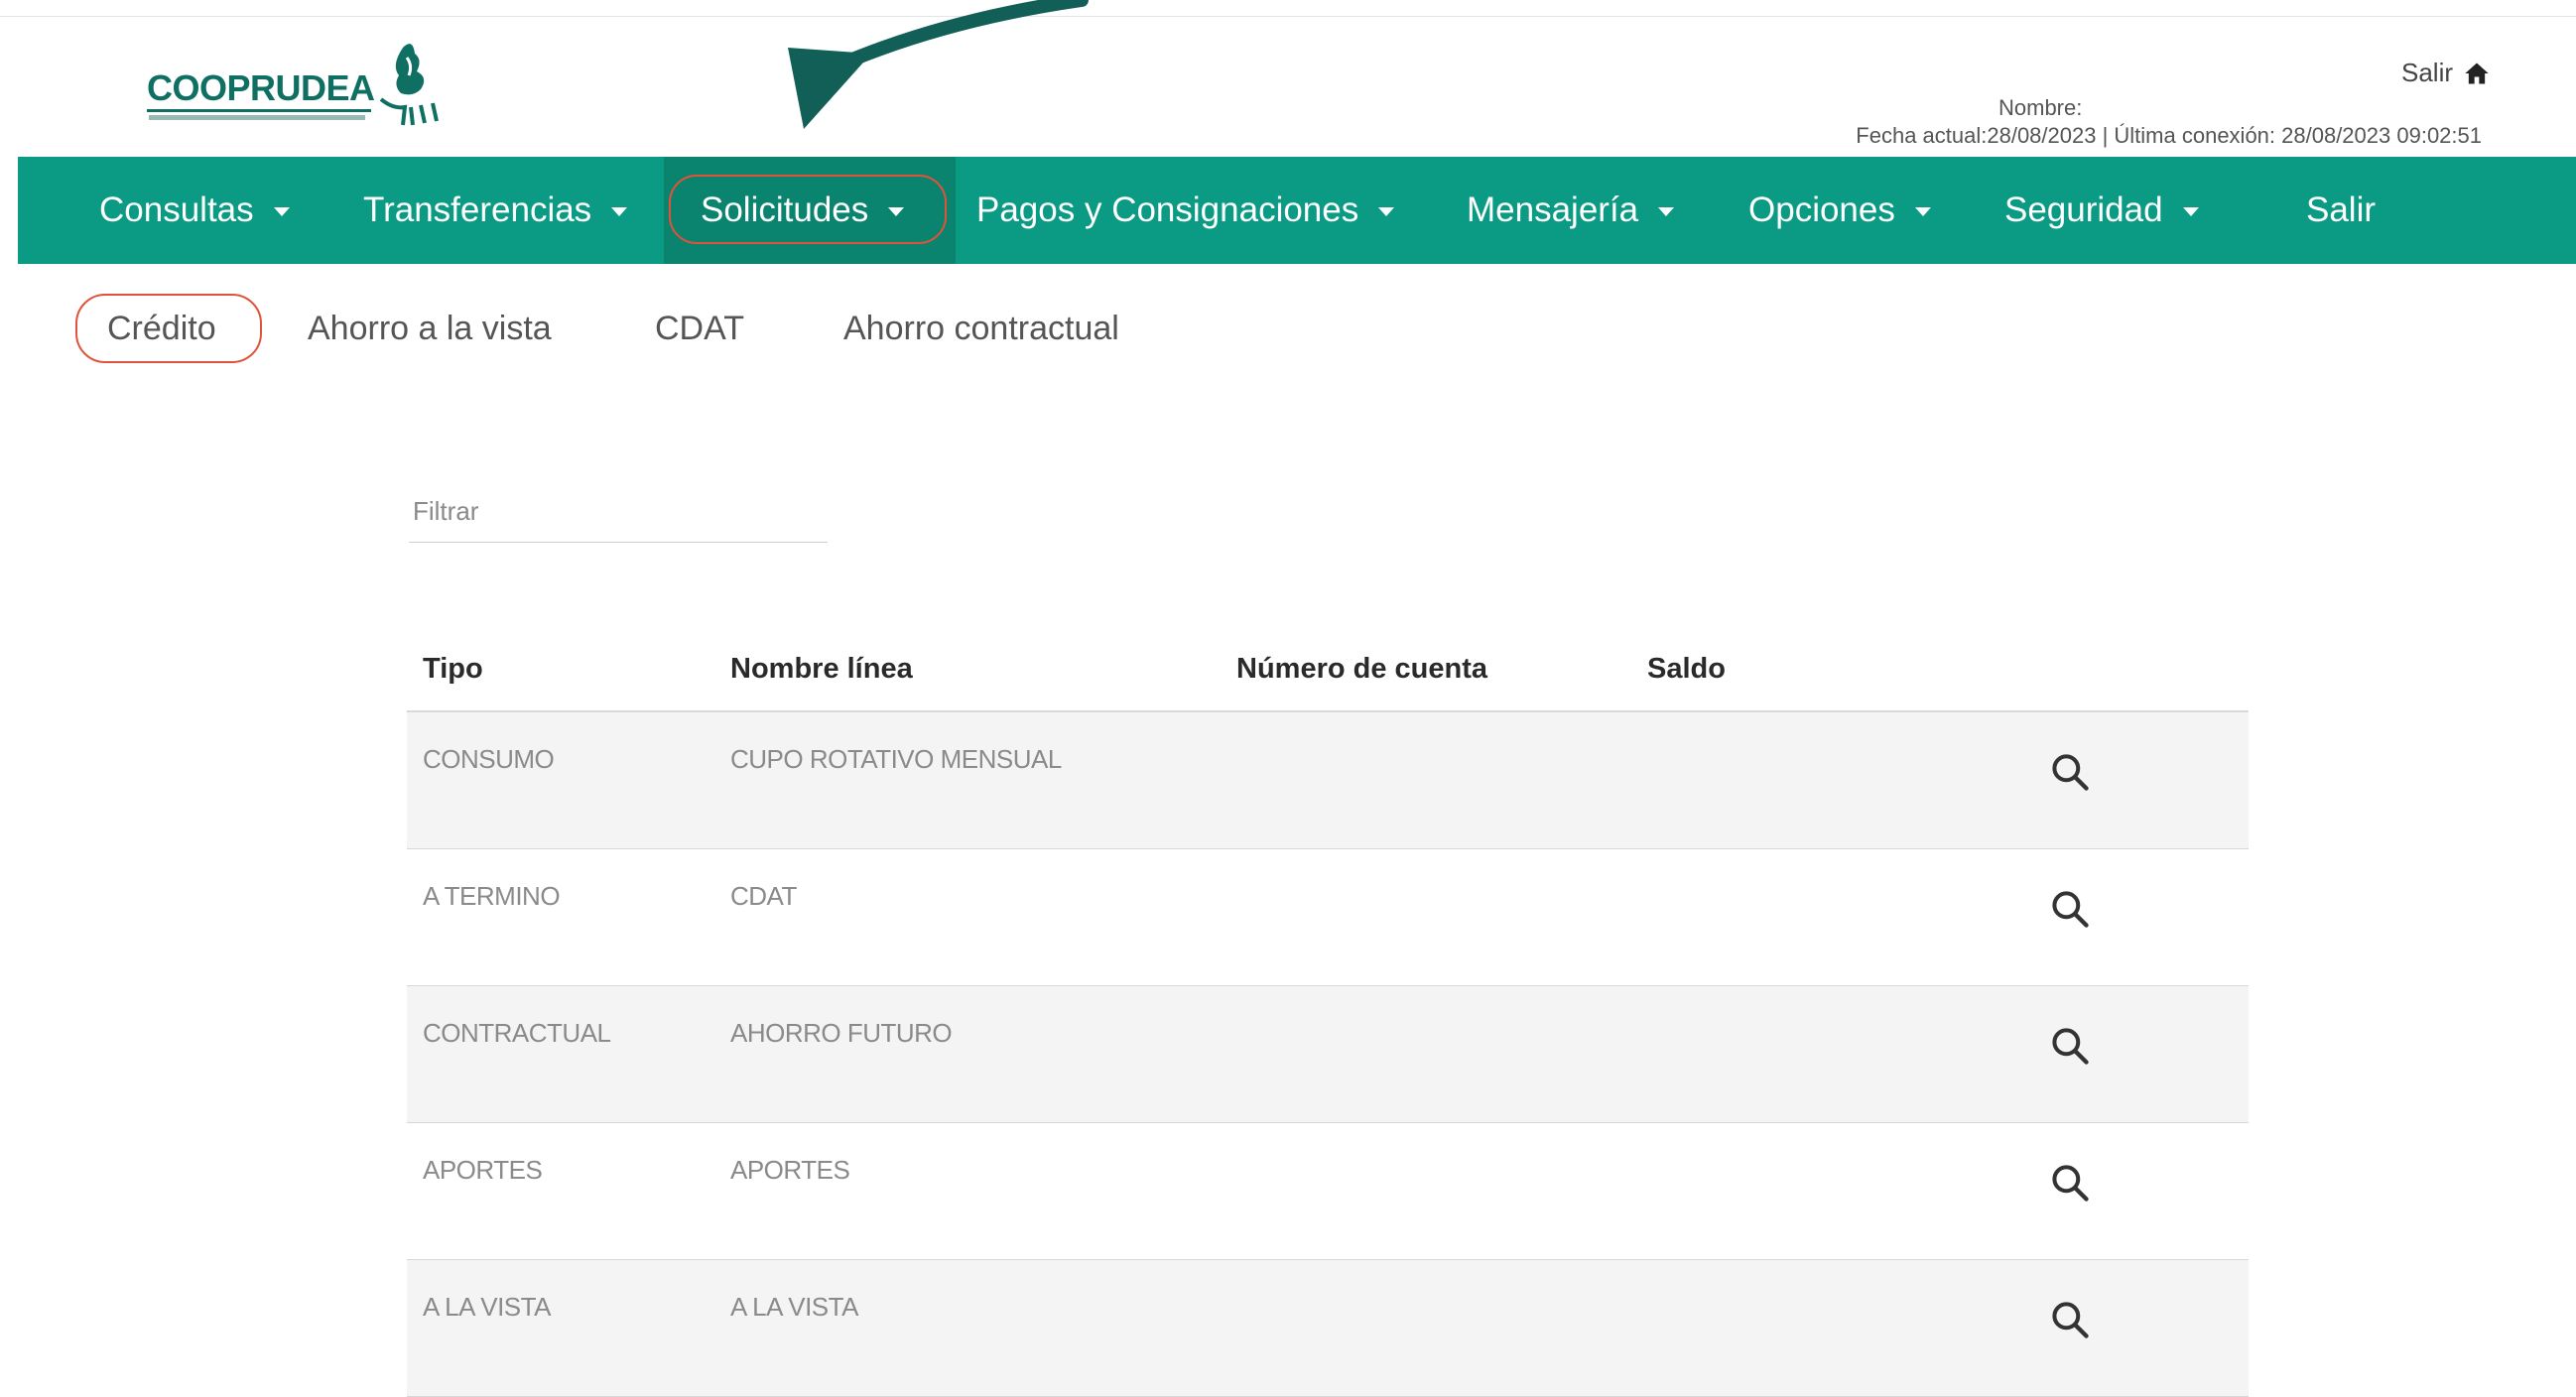  I want to click on logo-underline, so click(259, 110).